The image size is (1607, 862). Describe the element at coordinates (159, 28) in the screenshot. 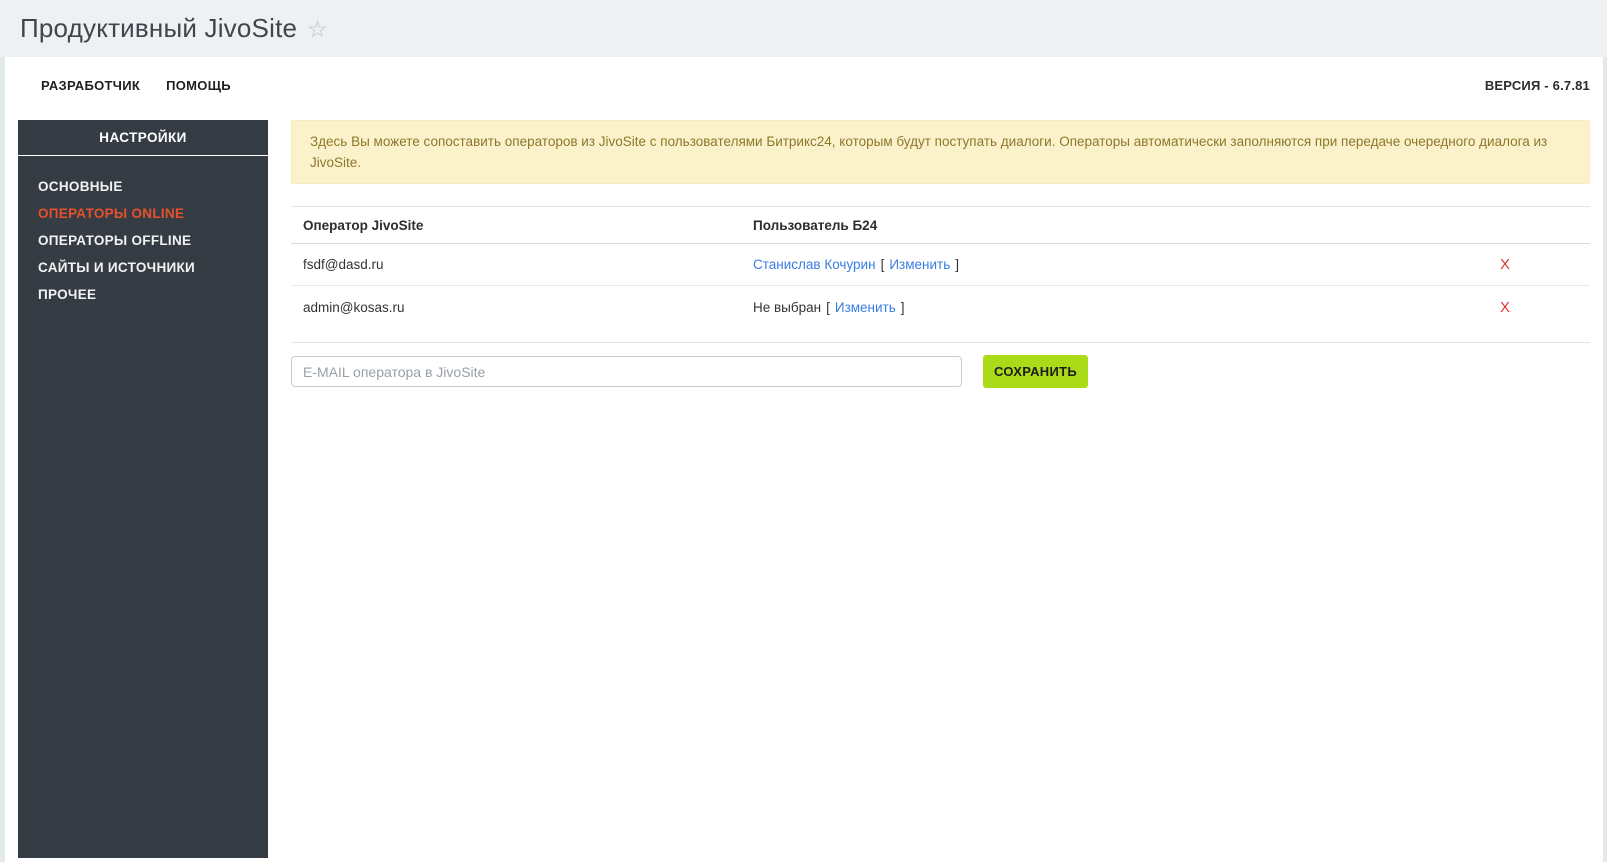

I see `page-title: Продуктивный JivoSite` at that location.